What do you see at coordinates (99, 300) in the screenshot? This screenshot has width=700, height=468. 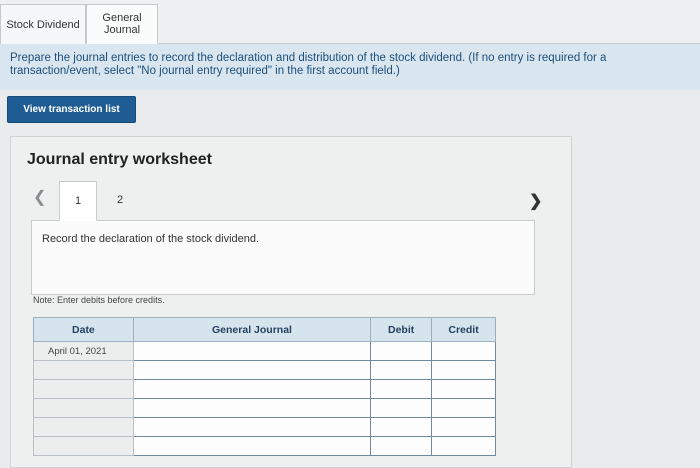 I see `note-text: Note: Enter debits before credits.` at bounding box center [99, 300].